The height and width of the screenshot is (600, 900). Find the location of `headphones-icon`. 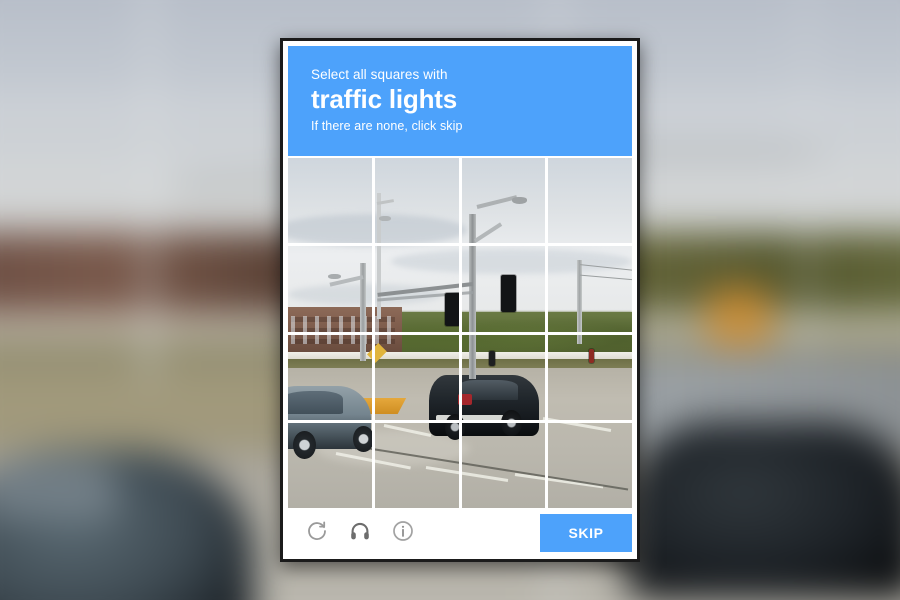

headphones-icon is located at coordinates (360, 531).